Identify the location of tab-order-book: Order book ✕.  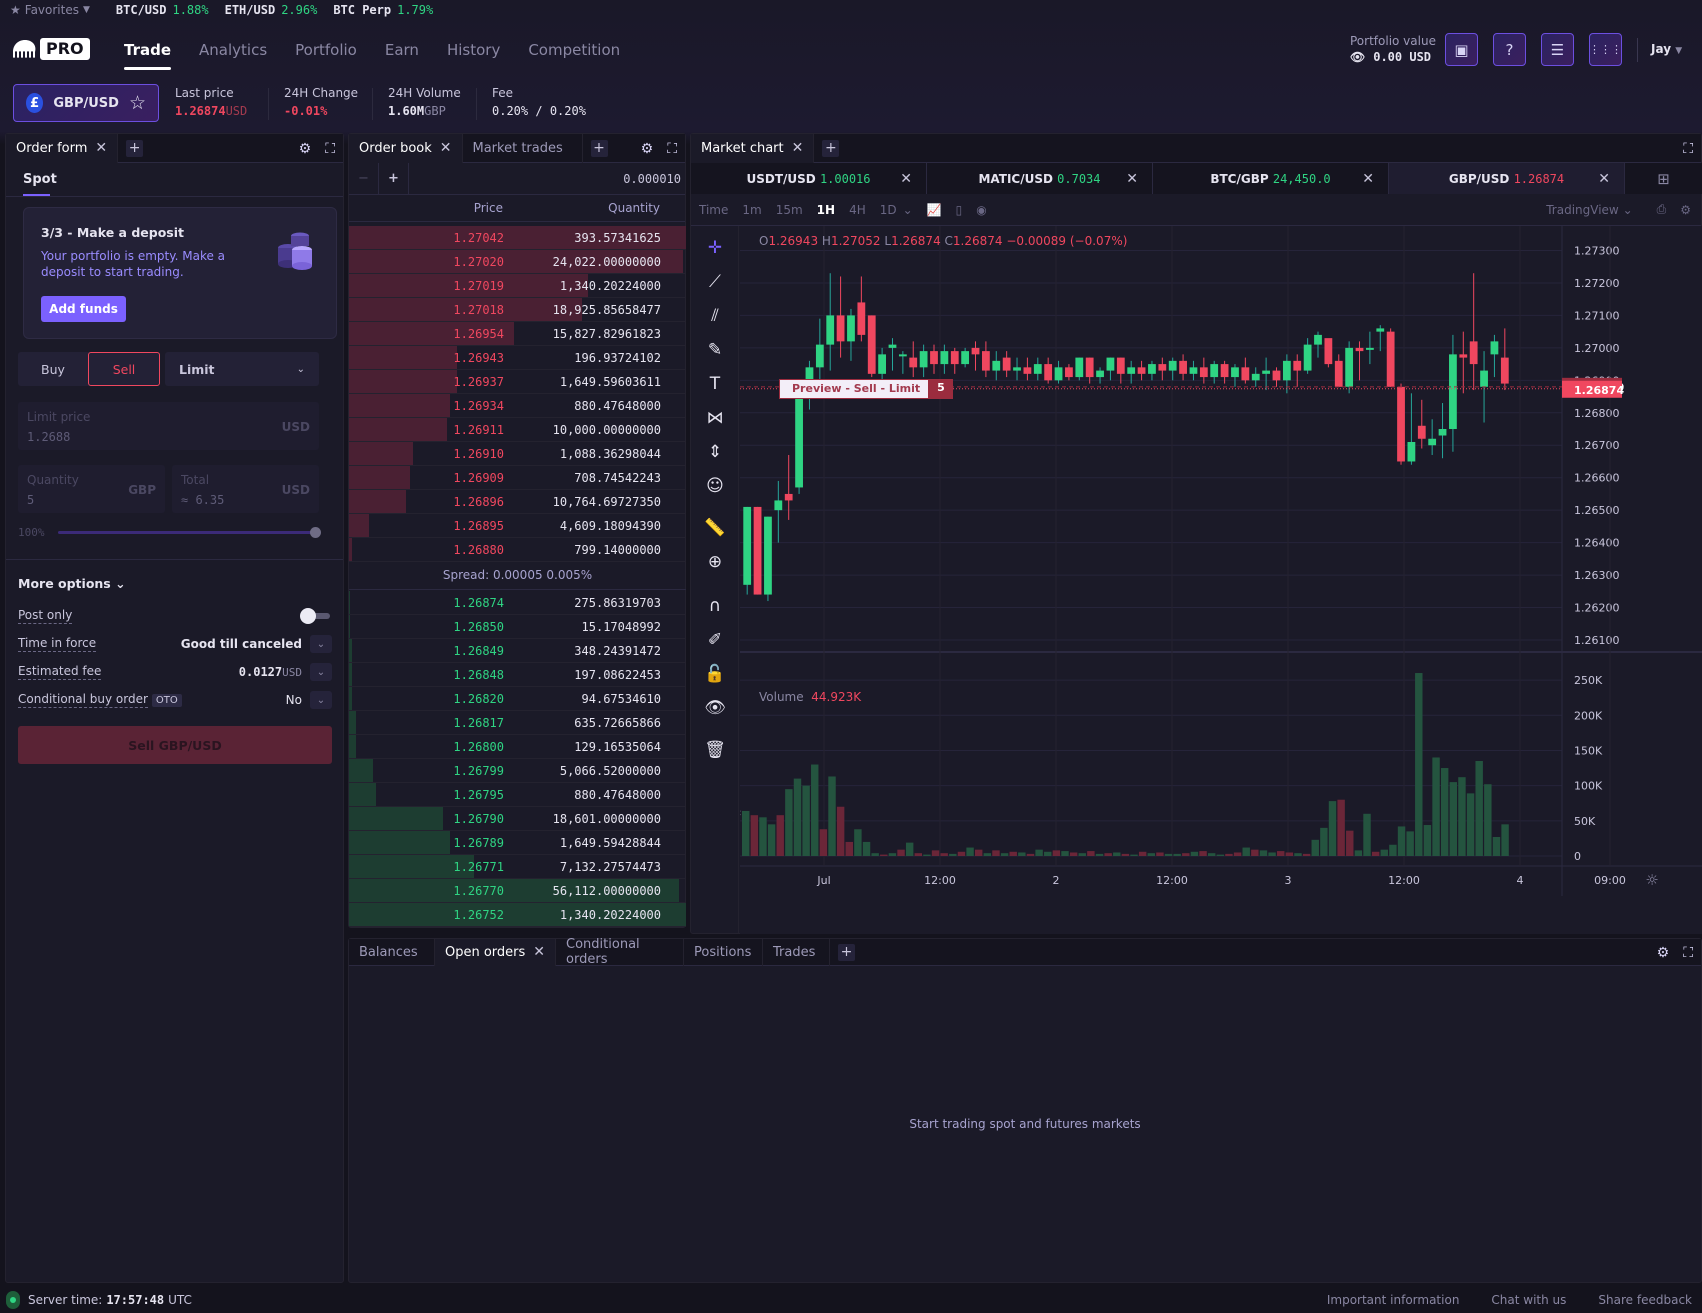
(406, 148).